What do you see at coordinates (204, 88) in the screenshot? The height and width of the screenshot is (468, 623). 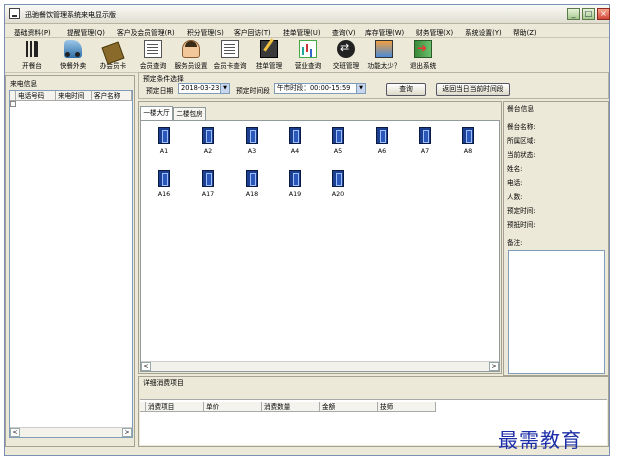 I see `date-picker: 2018-03-23 ▼` at bounding box center [204, 88].